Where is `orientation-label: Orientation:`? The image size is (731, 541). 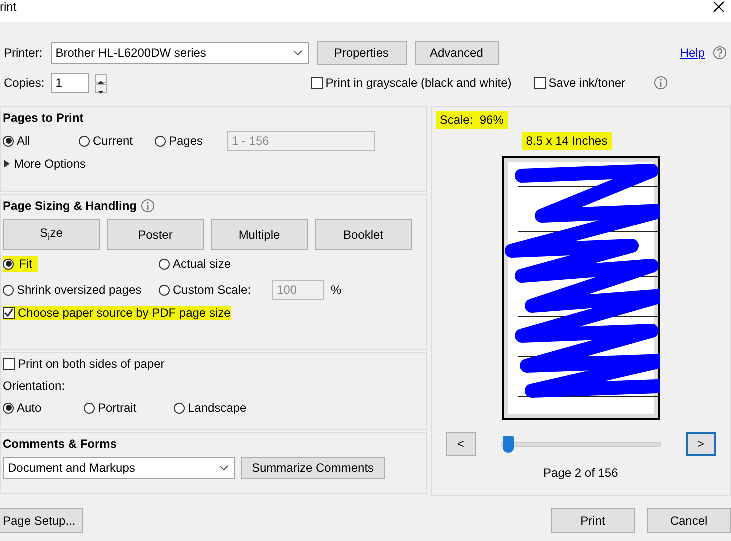
orientation-label: Orientation: is located at coordinates (34, 386).